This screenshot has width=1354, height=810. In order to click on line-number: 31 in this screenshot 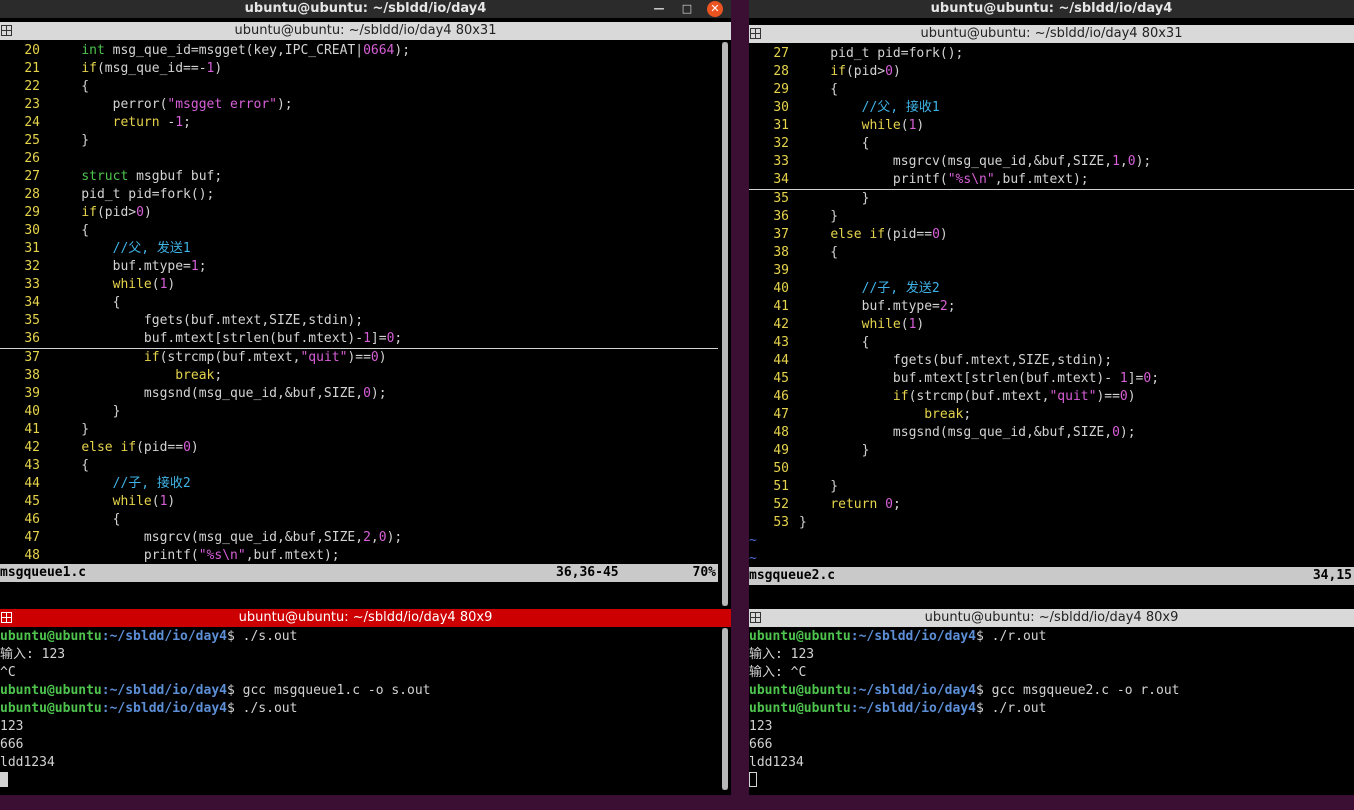, I will do `click(32, 248)`.